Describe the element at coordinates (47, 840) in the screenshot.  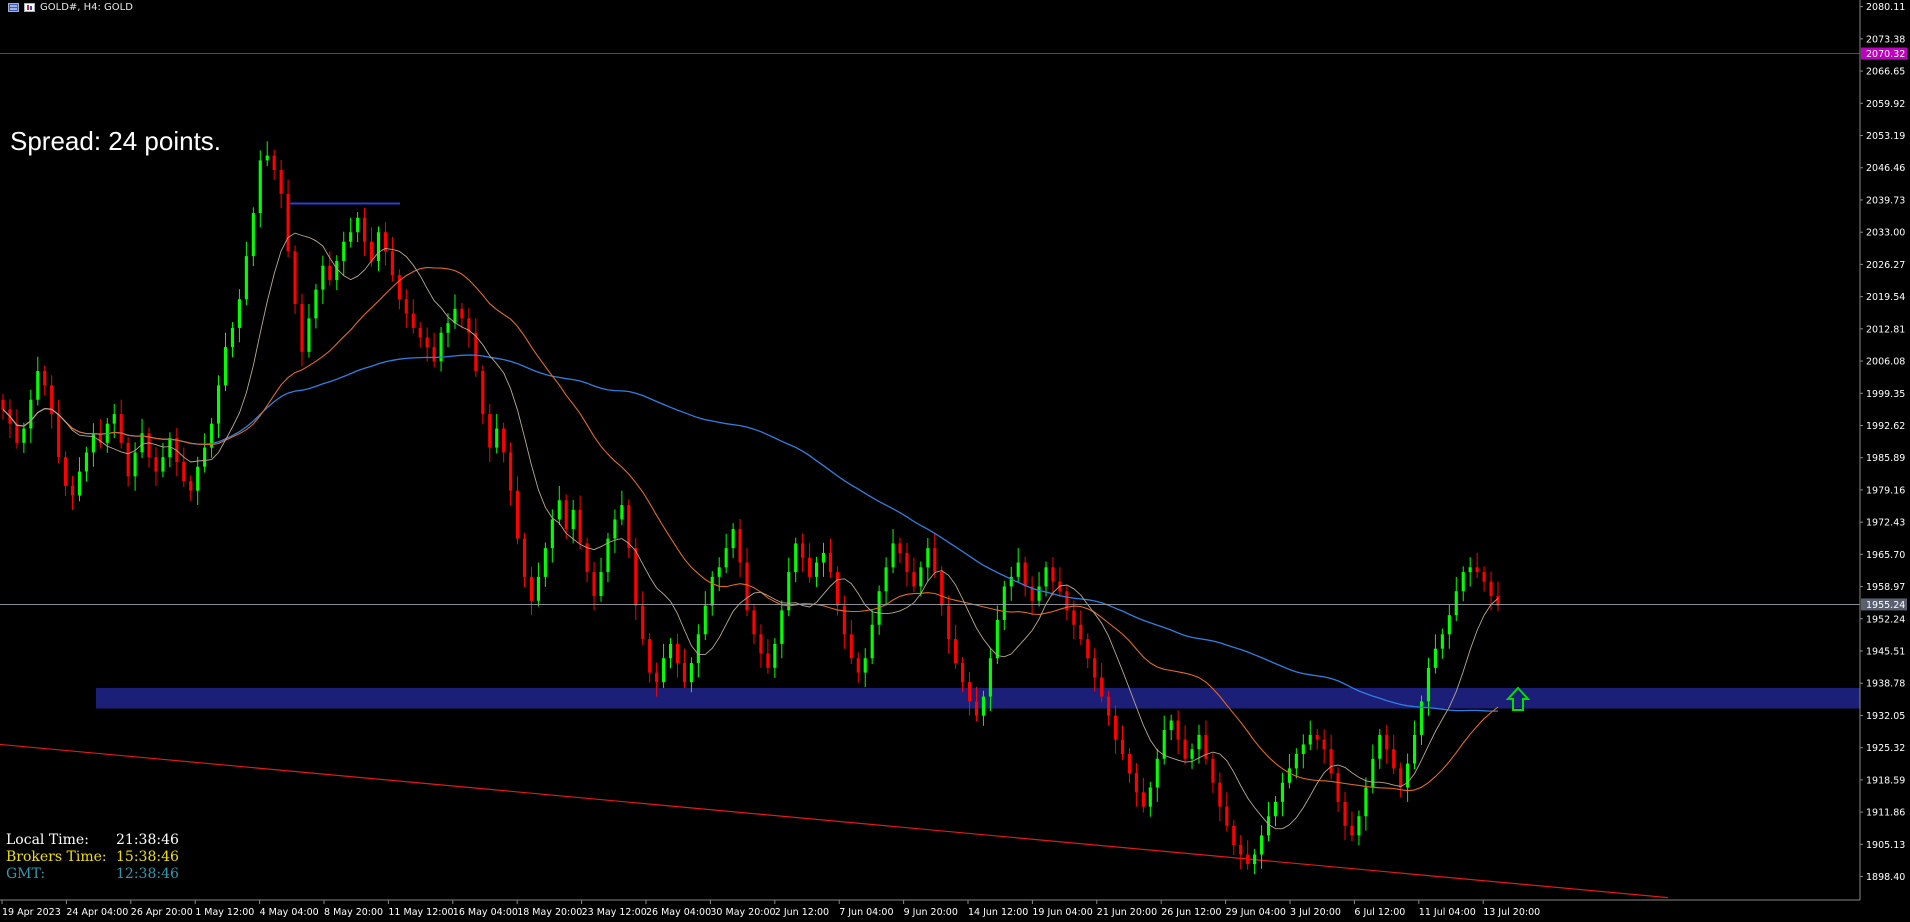
I see `local-time-label: Local Time:` at that location.